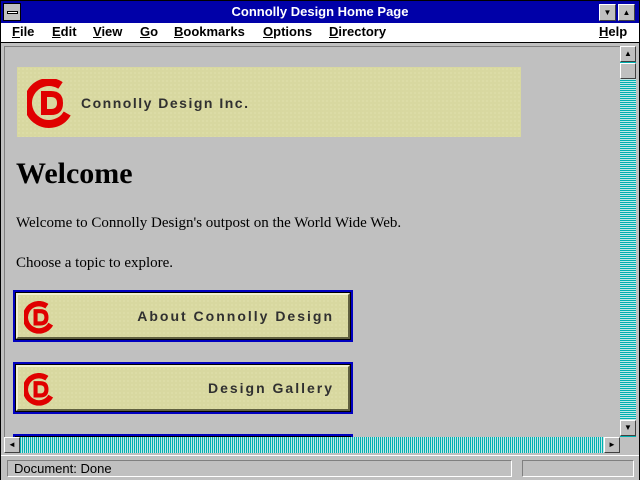 The image size is (640, 480). What do you see at coordinates (628, 428) in the screenshot?
I see `scroll-down-icon: ▼` at bounding box center [628, 428].